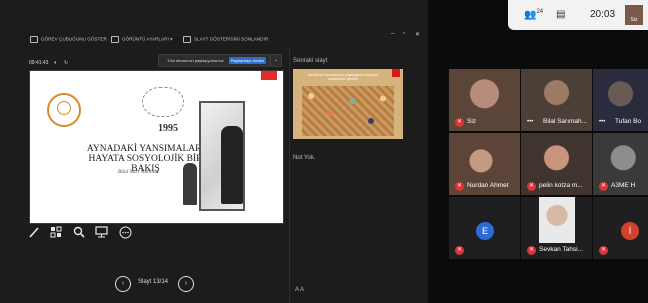  Describe the element at coordinates (557, 220) in the screenshot. I see `participant-video` at that location.